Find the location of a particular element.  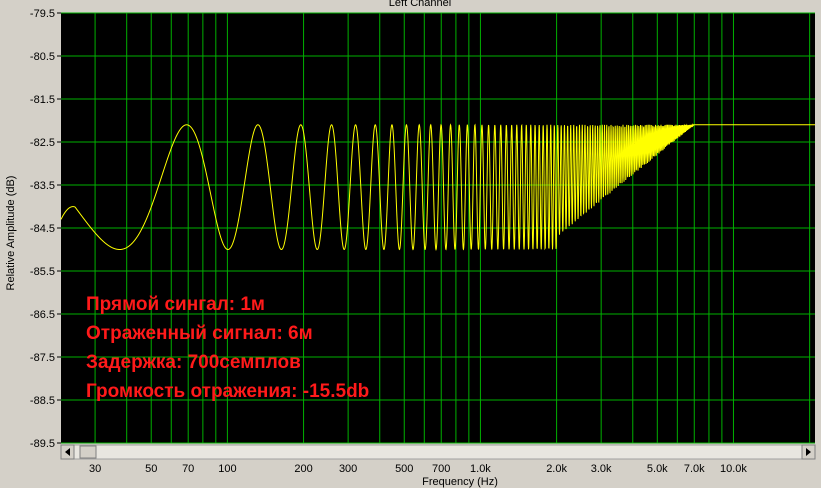

x-tick-label: 10.0k is located at coordinates (733, 469).